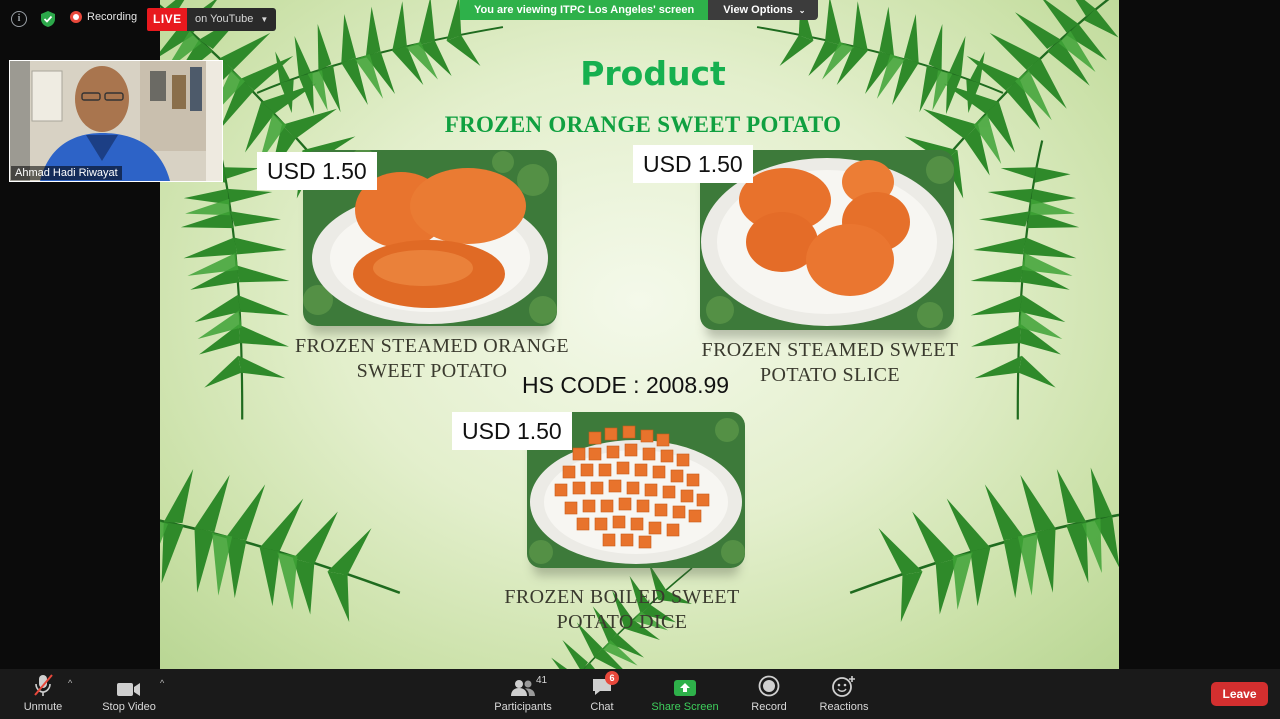 This screenshot has height=719, width=1280. What do you see at coordinates (523, 688) in the screenshot?
I see `participants-icon` at bounding box center [523, 688].